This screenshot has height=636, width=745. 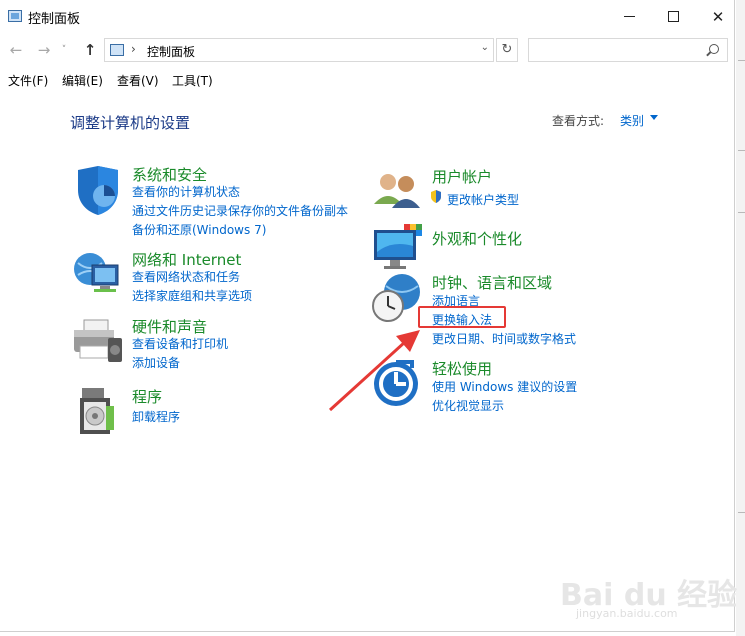 What do you see at coordinates (627, 613) in the screenshot?
I see `baidu-watermark-url: jingyan.baidu.com` at bounding box center [627, 613].